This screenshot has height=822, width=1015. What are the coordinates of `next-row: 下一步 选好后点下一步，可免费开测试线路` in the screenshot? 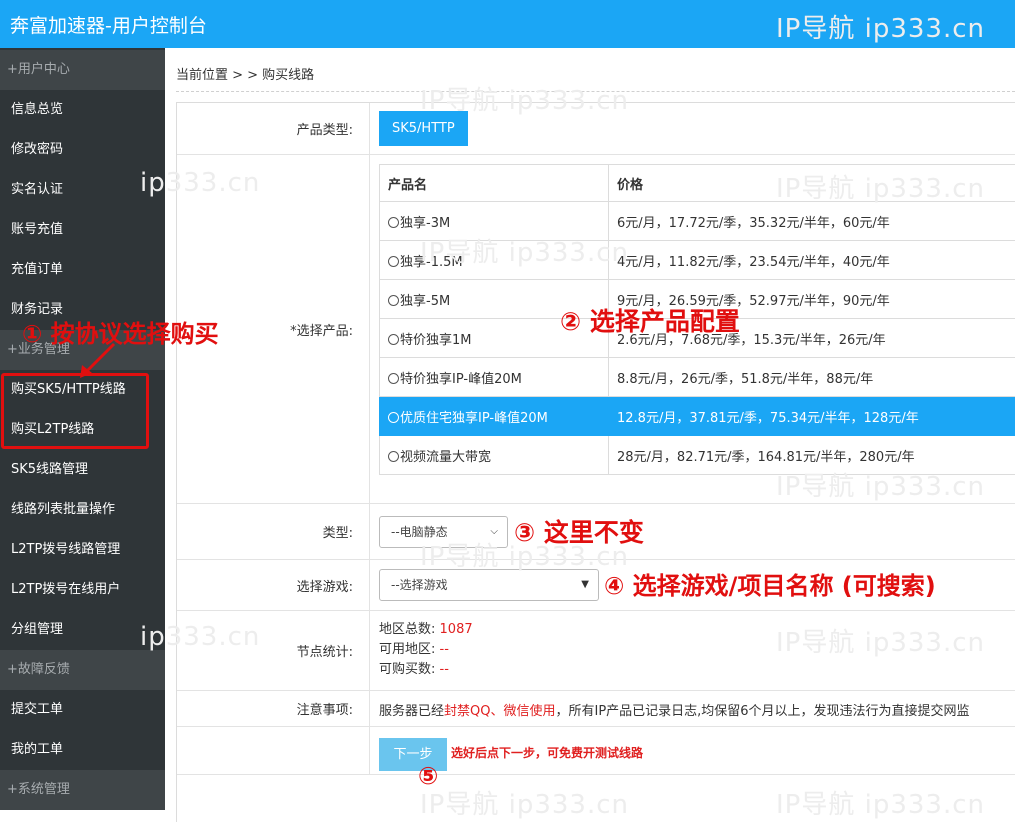 It's located at (596, 751).